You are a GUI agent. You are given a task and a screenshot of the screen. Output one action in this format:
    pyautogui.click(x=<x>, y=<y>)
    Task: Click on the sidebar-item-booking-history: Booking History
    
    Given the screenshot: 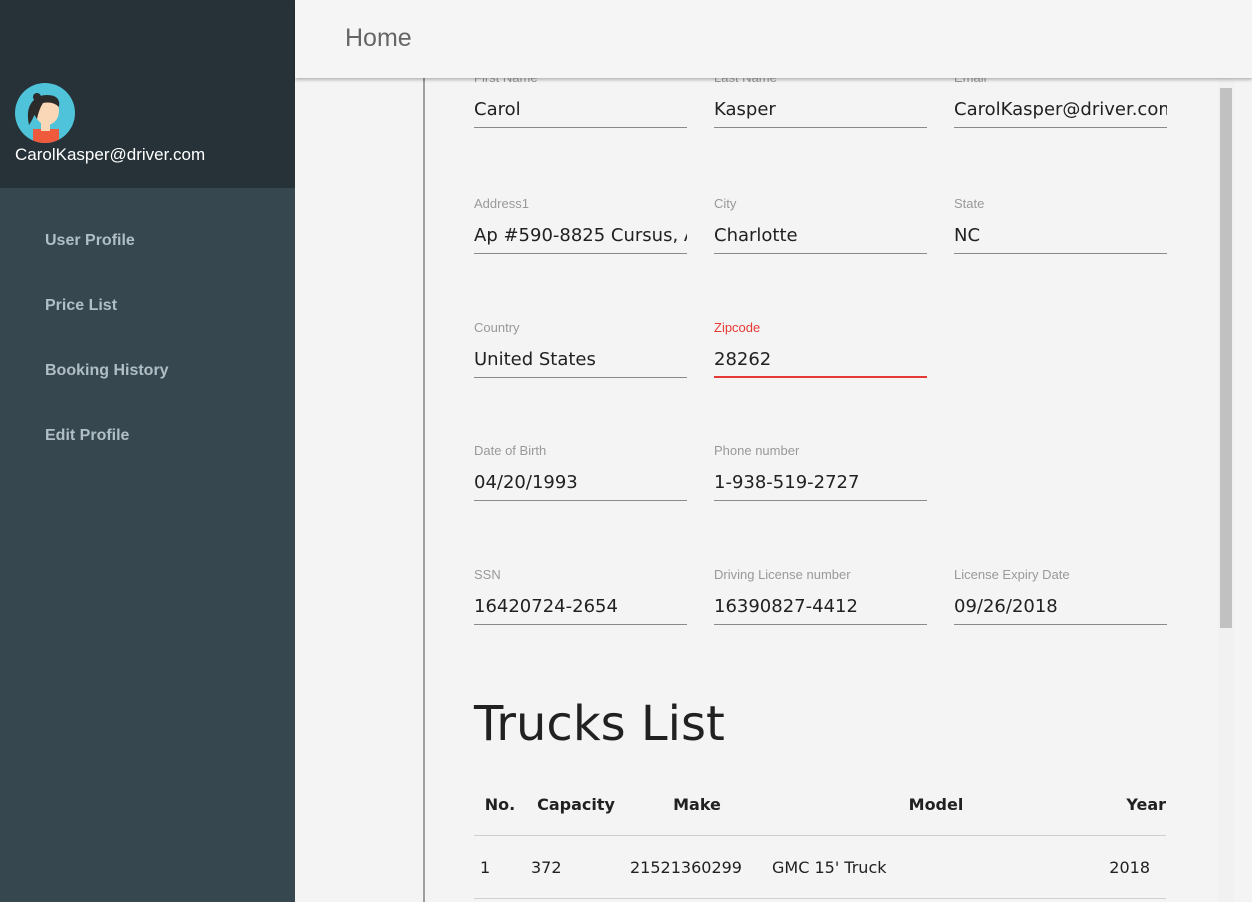 What is the action you would take?
    pyautogui.click(x=147, y=370)
    